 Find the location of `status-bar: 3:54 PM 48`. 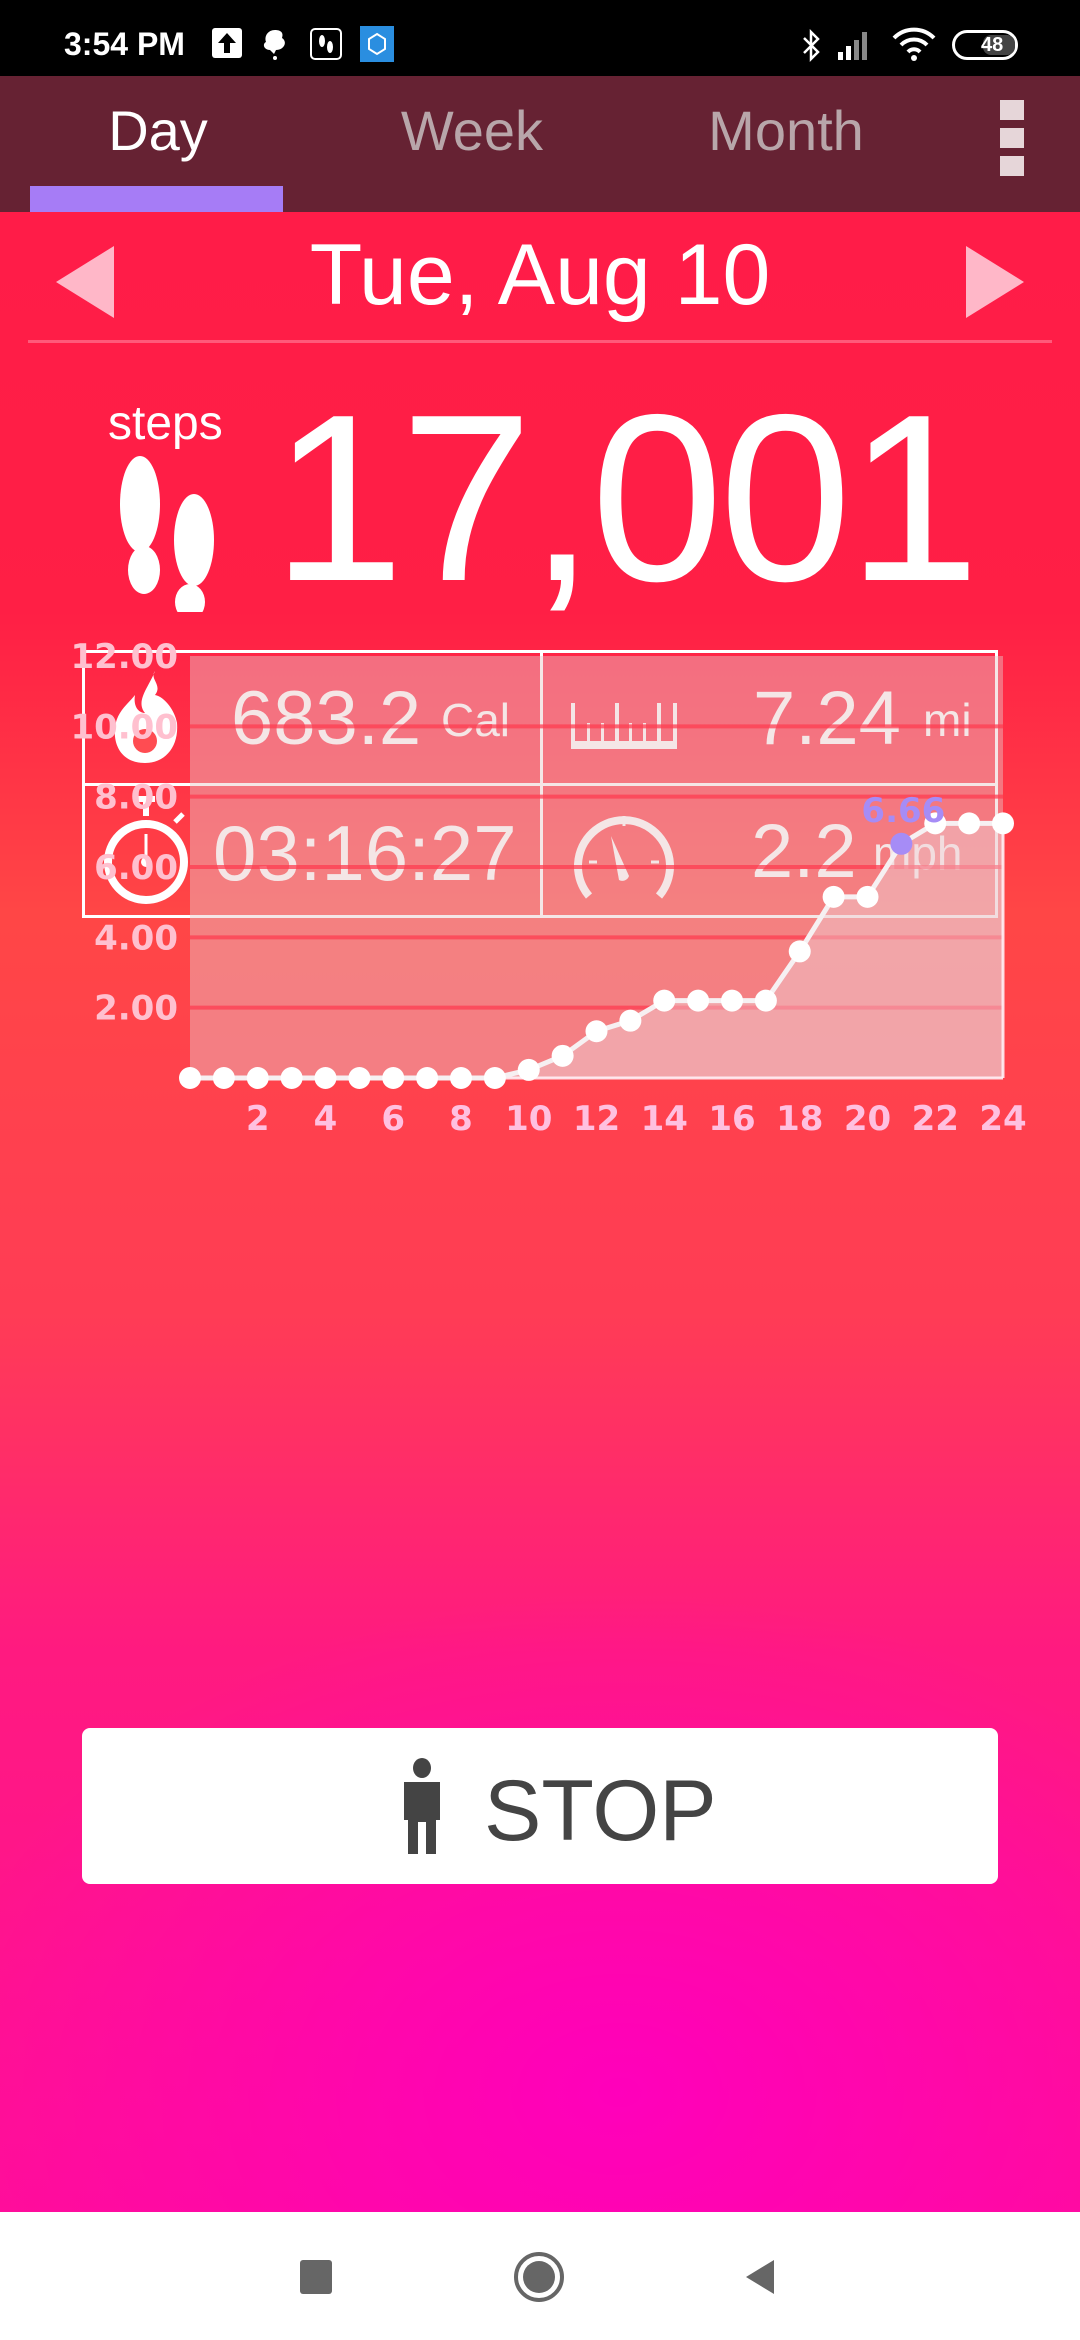

status-bar: 3:54 PM 48 is located at coordinates (540, 38).